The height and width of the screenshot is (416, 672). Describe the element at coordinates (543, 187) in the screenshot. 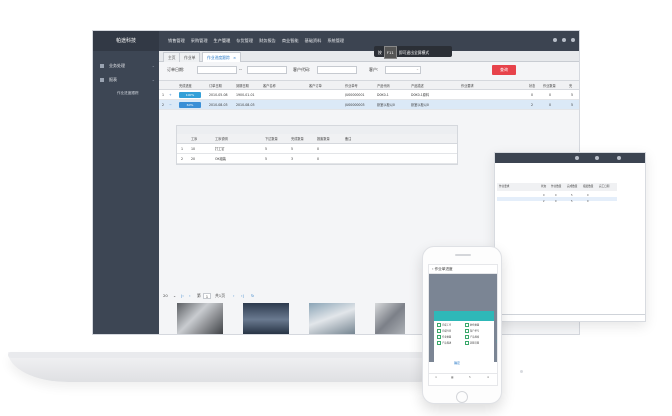

I see `col-header: 状态` at that location.